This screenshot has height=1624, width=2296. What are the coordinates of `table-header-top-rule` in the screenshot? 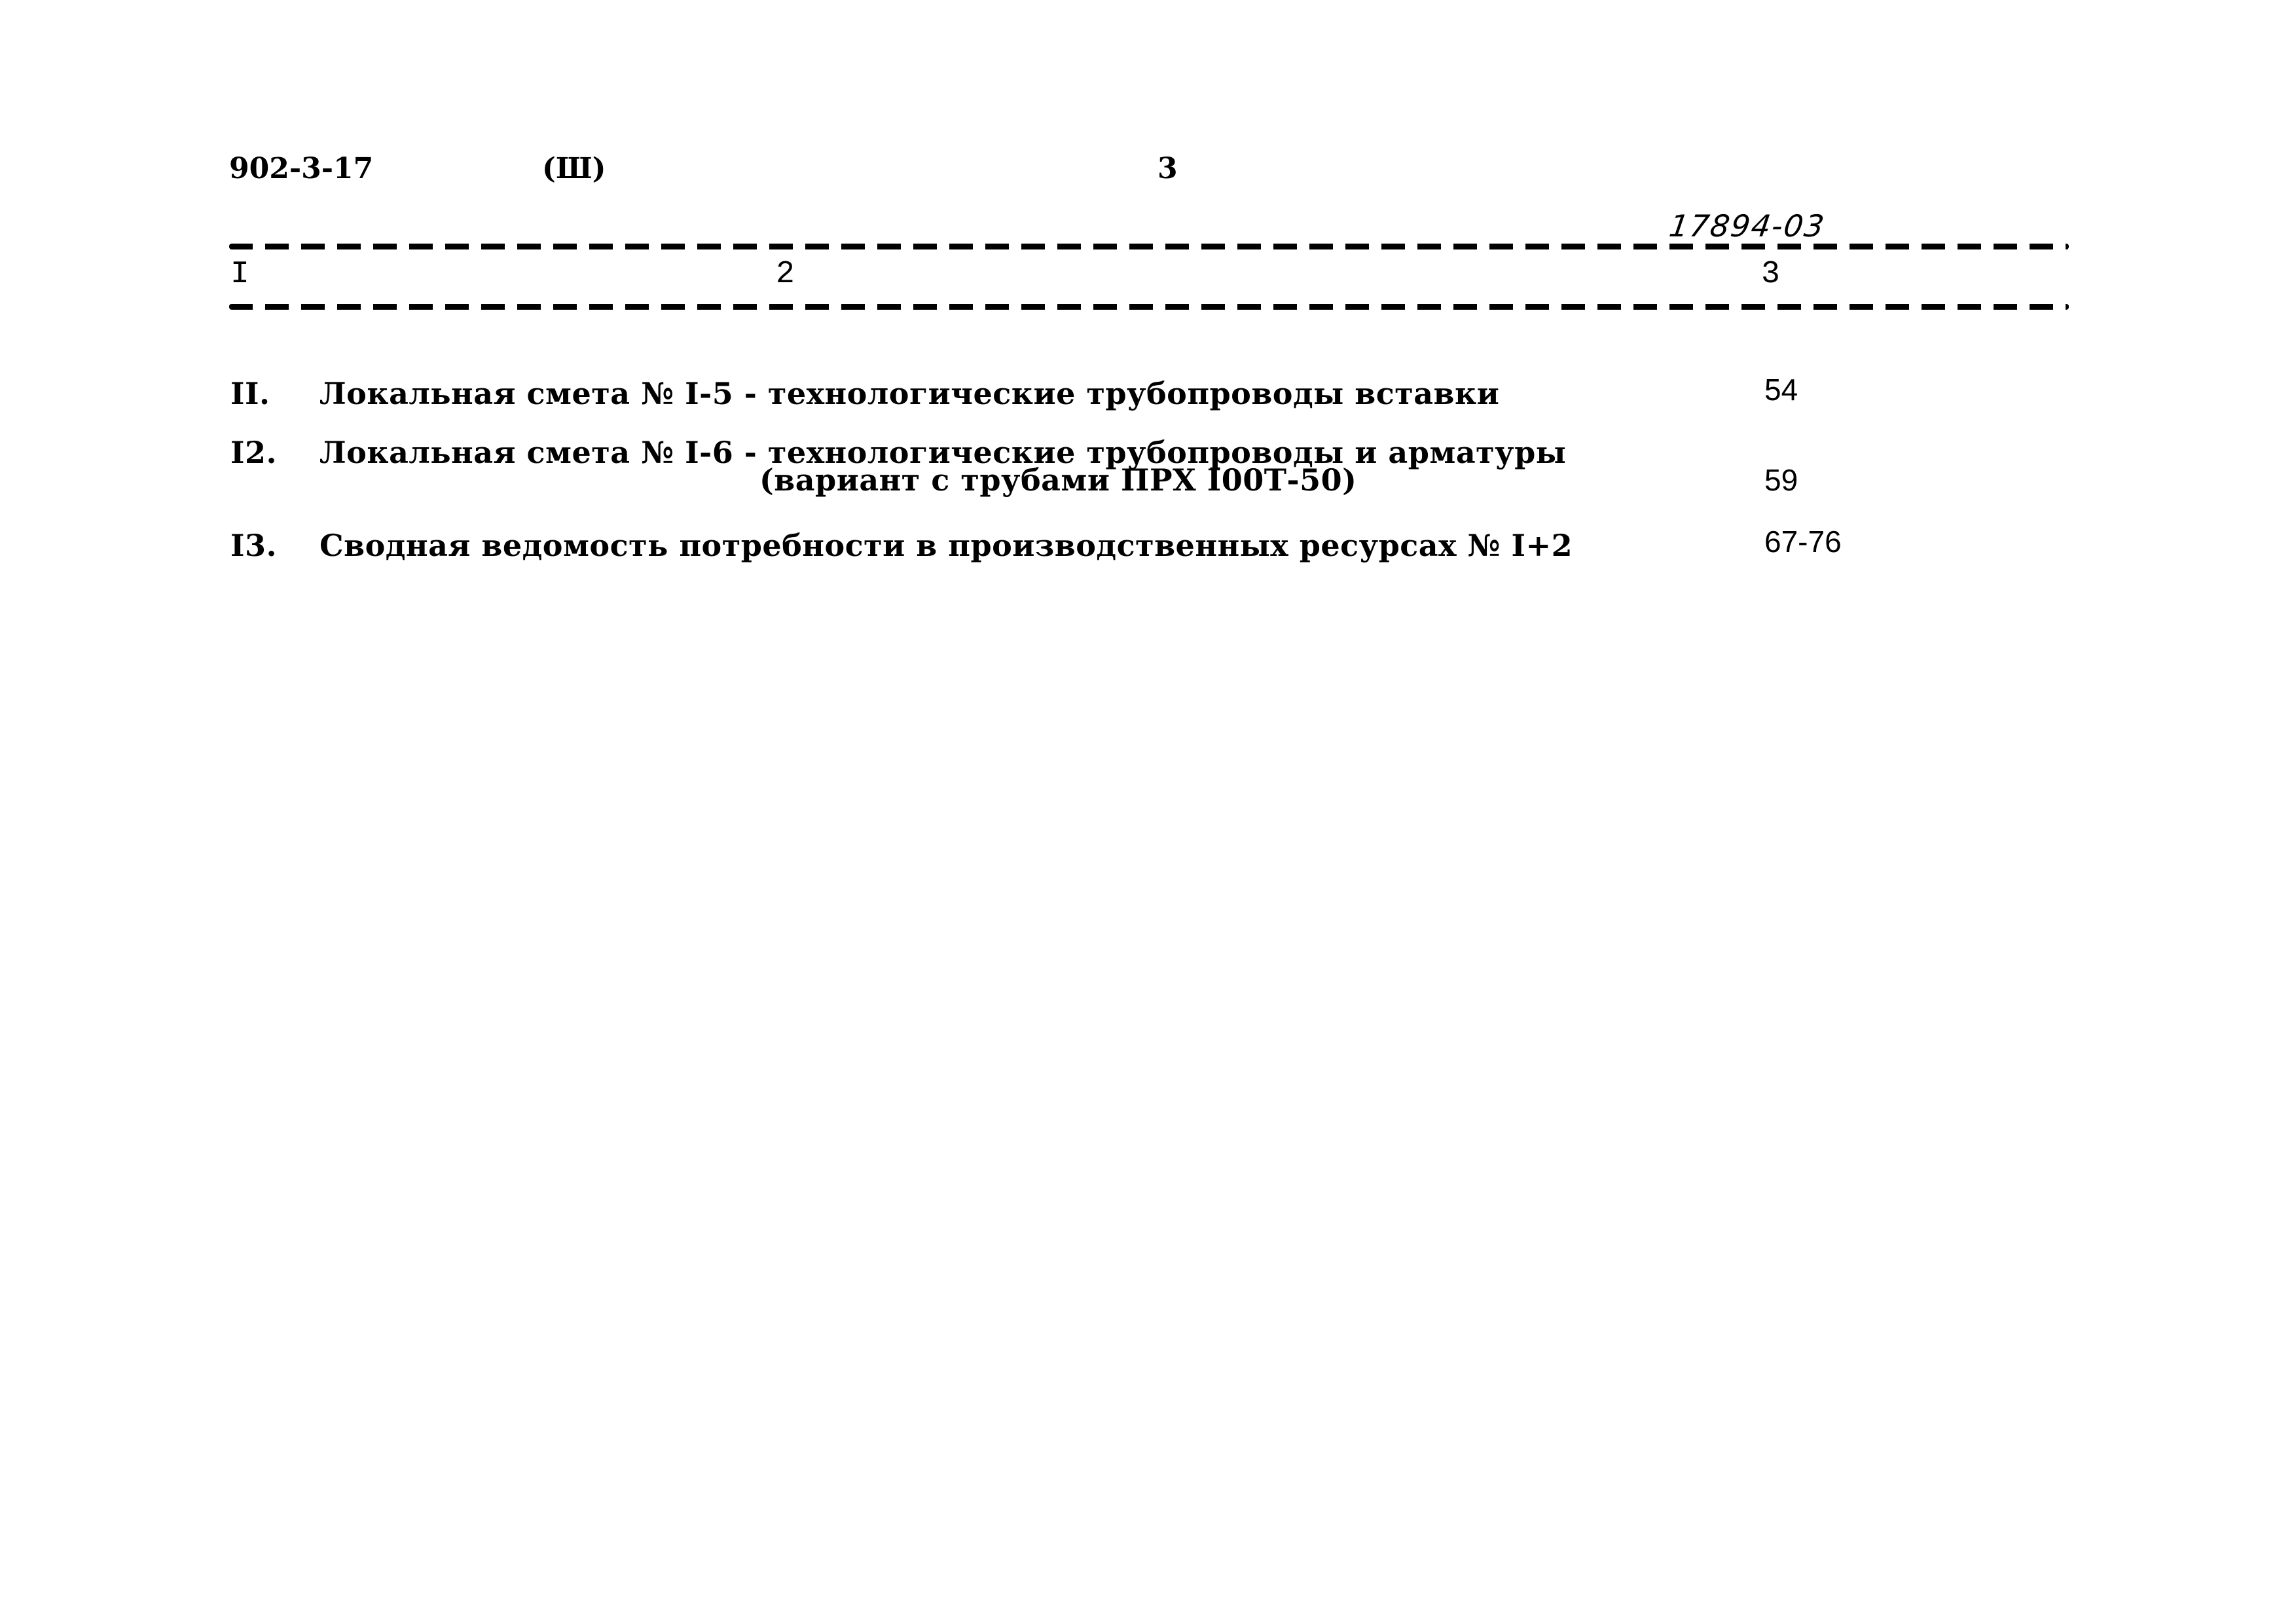 It's located at (1149, 246).